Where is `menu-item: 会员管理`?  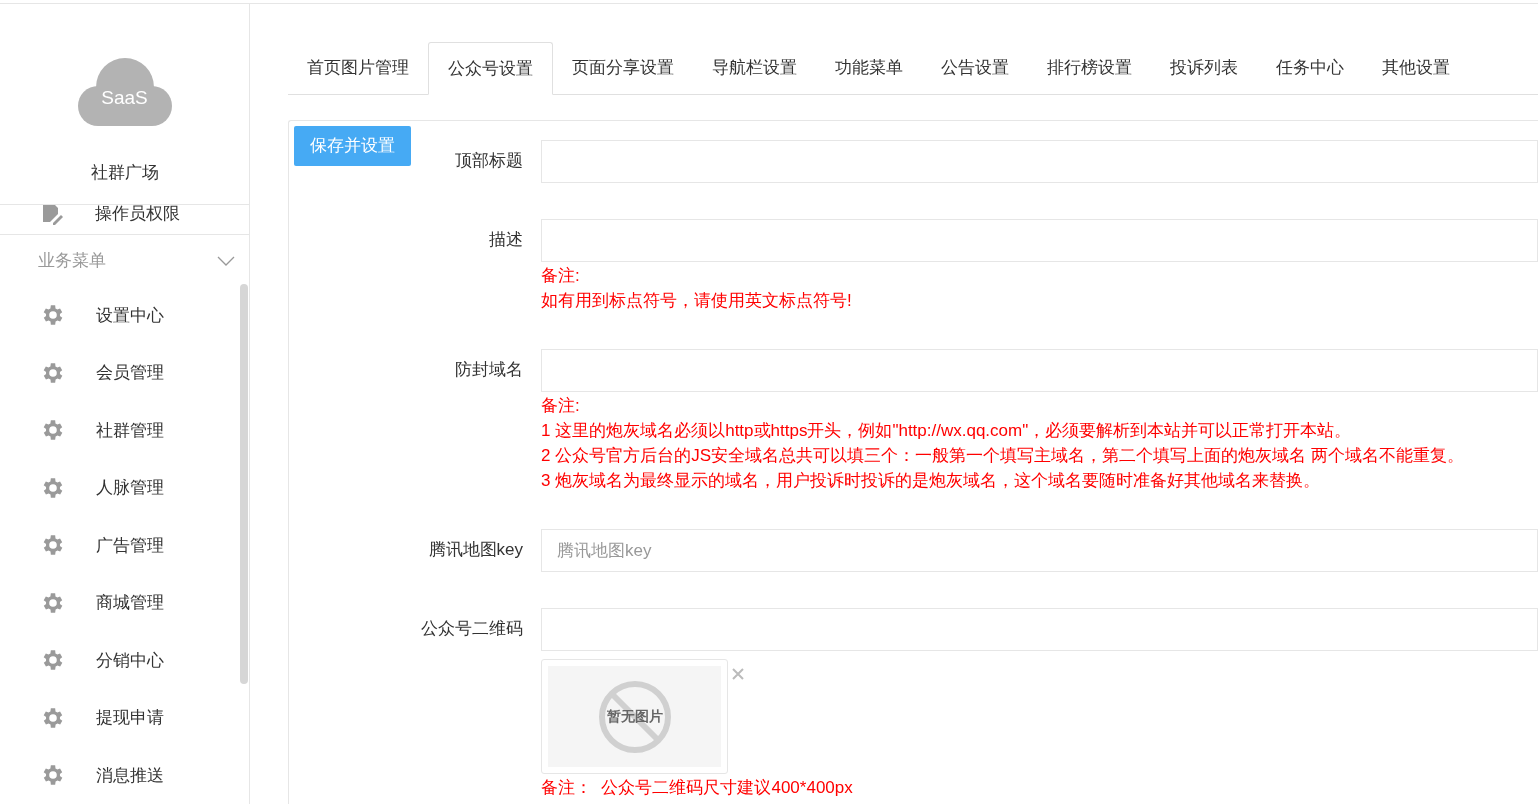 menu-item: 会员管理 is located at coordinates (124, 373).